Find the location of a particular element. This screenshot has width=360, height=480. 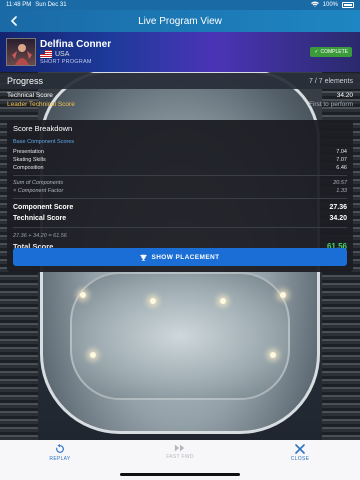

component-factor-row: × Component Factor 1.33 is located at coordinates (180, 191).